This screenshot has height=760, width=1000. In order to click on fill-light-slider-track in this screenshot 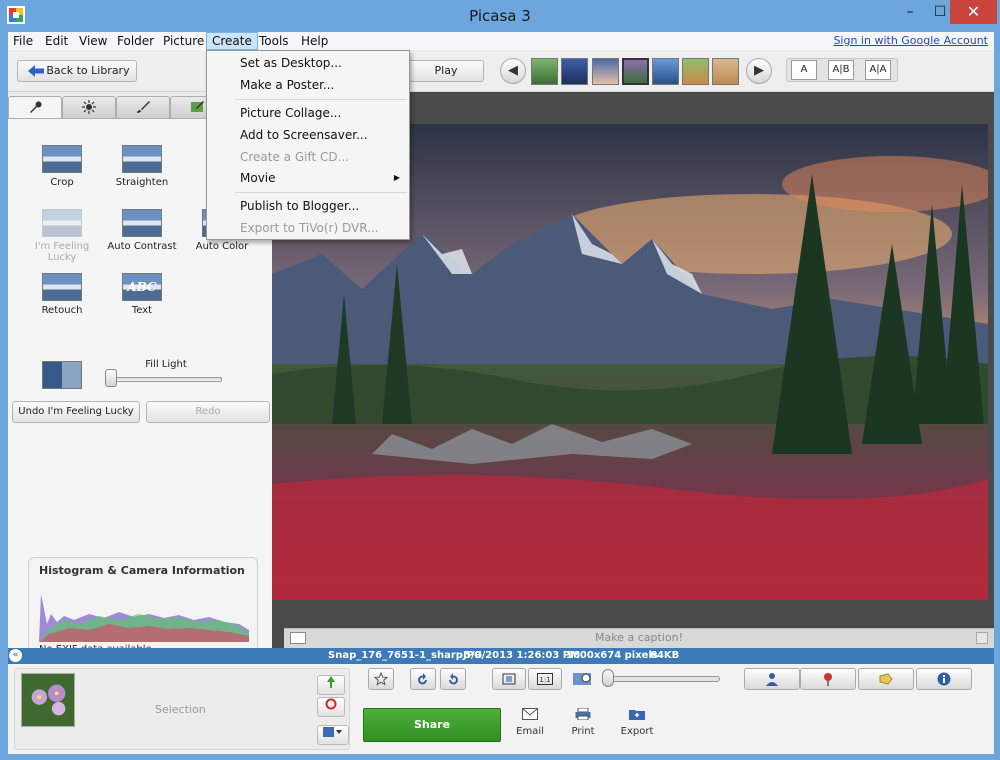, I will do `click(165, 379)`.